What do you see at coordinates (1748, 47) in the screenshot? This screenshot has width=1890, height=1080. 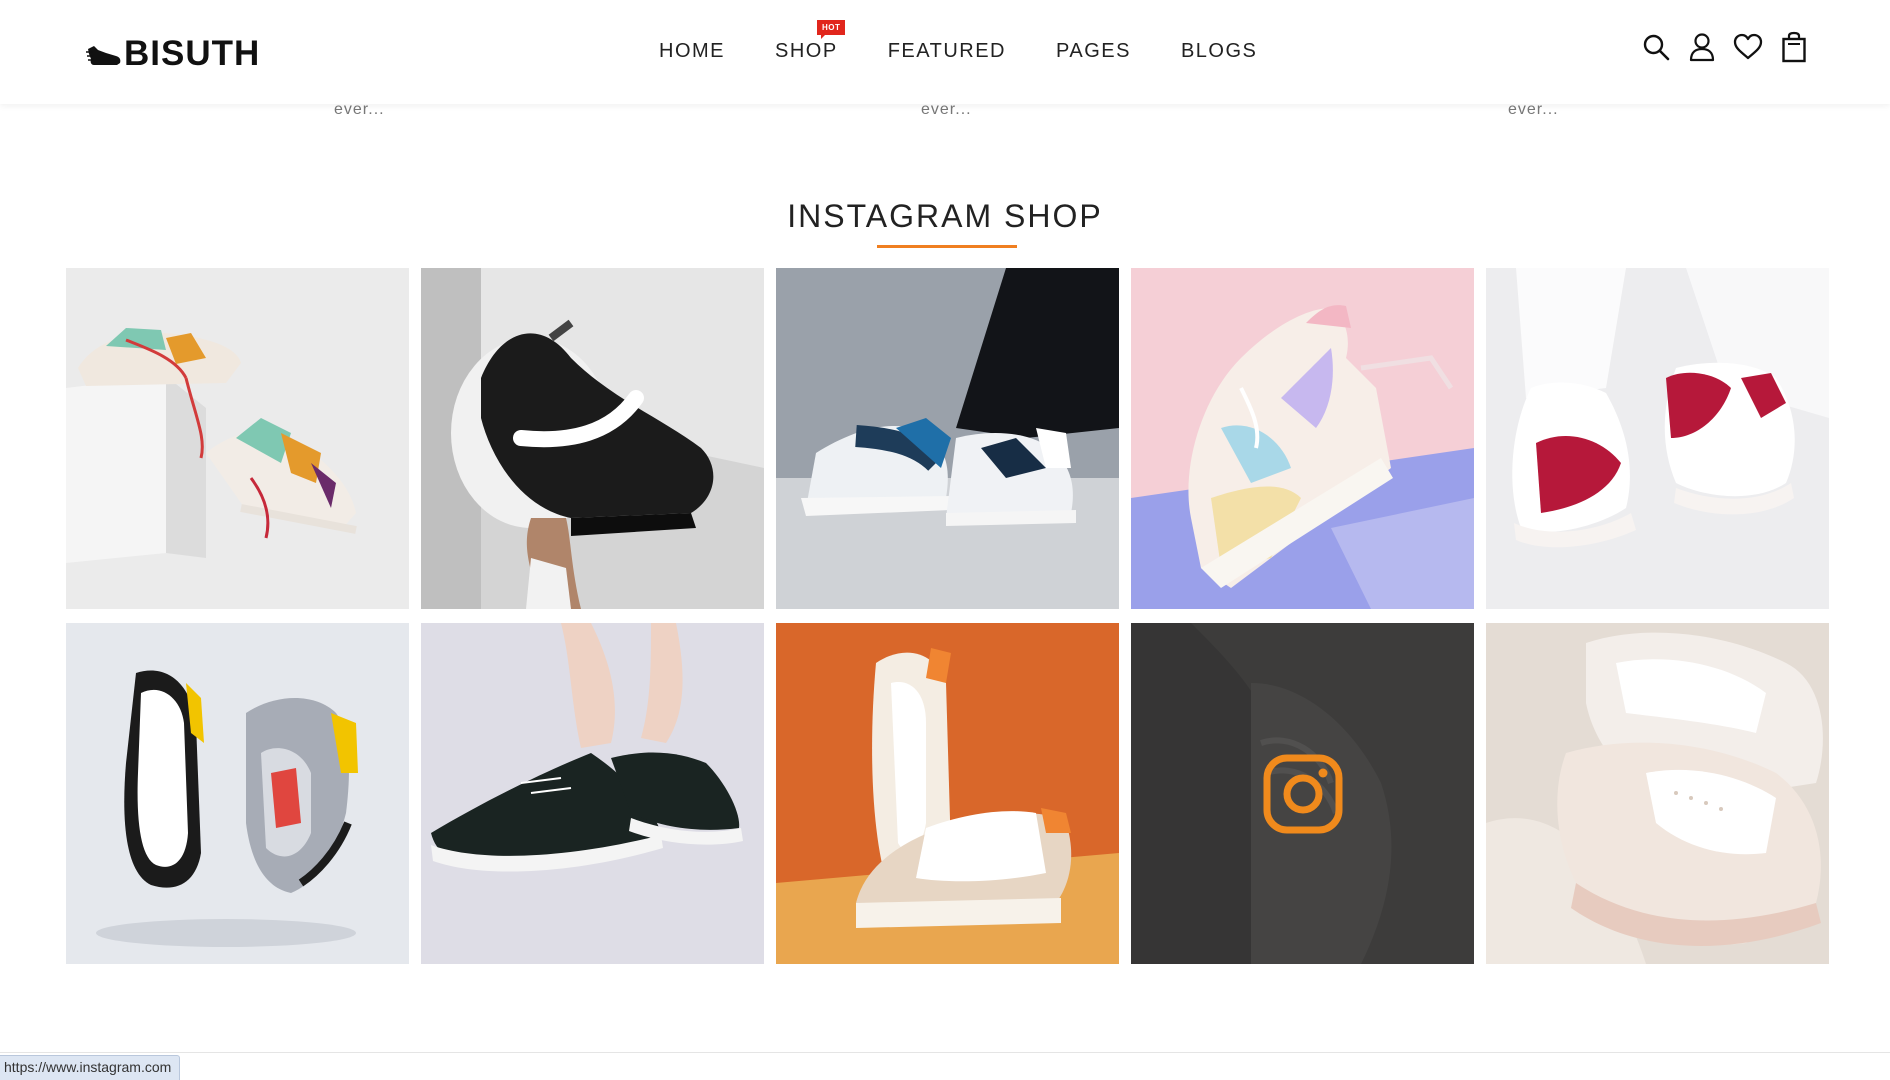 I see `heart-icon` at bounding box center [1748, 47].